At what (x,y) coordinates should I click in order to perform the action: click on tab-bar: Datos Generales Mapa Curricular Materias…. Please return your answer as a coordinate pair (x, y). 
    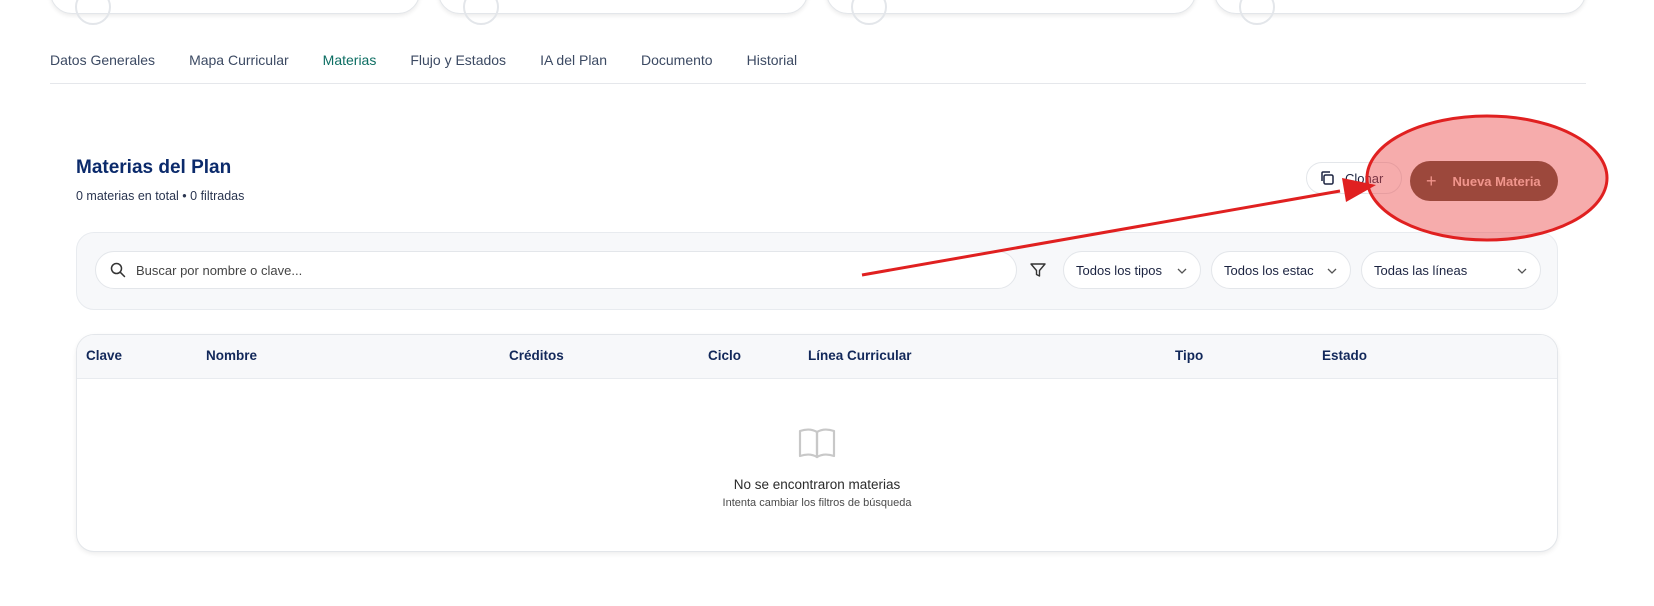
    Looking at the image, I should click on (818, 66).